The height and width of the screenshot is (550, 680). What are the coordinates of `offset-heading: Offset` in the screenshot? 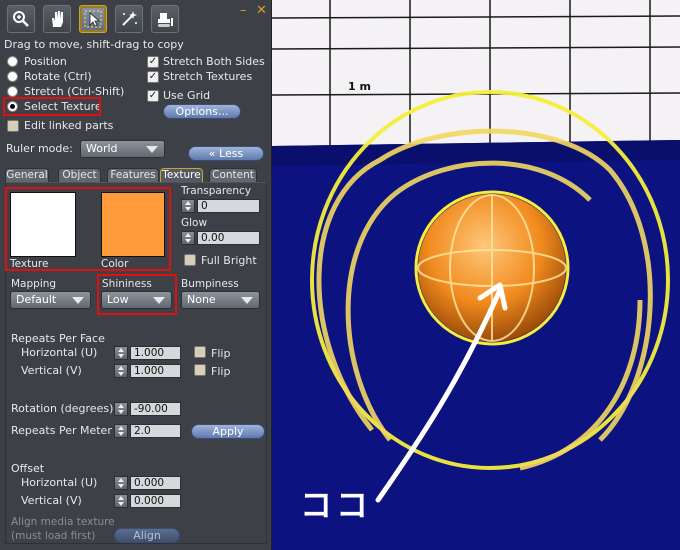 It's located at (28, 468).